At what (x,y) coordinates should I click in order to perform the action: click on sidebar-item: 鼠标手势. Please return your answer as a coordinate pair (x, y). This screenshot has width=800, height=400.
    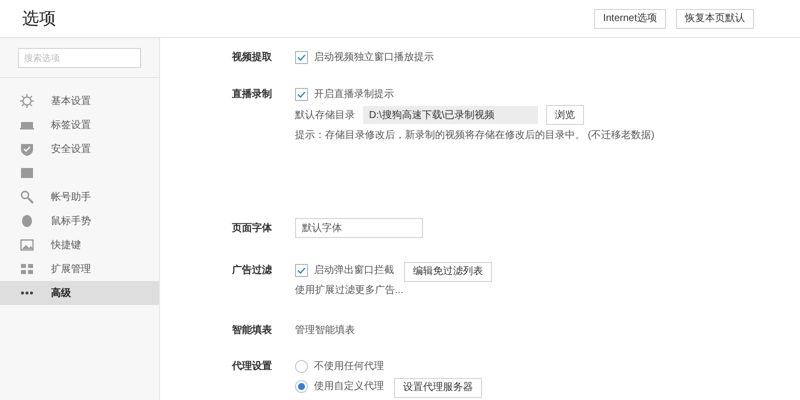
    Looking at the image, I should click on (79, 221).